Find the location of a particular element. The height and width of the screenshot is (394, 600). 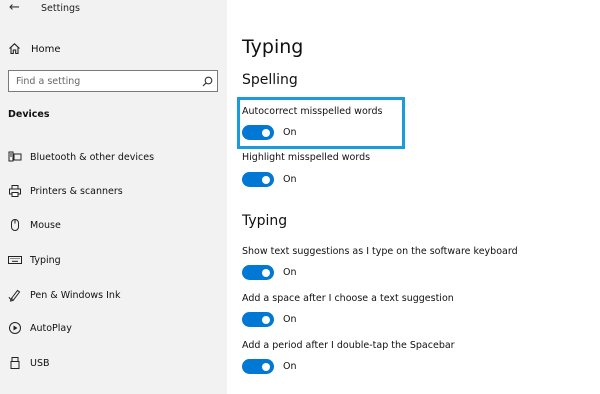

toggle-state-add-space: On is located at coordinates (290, 319).